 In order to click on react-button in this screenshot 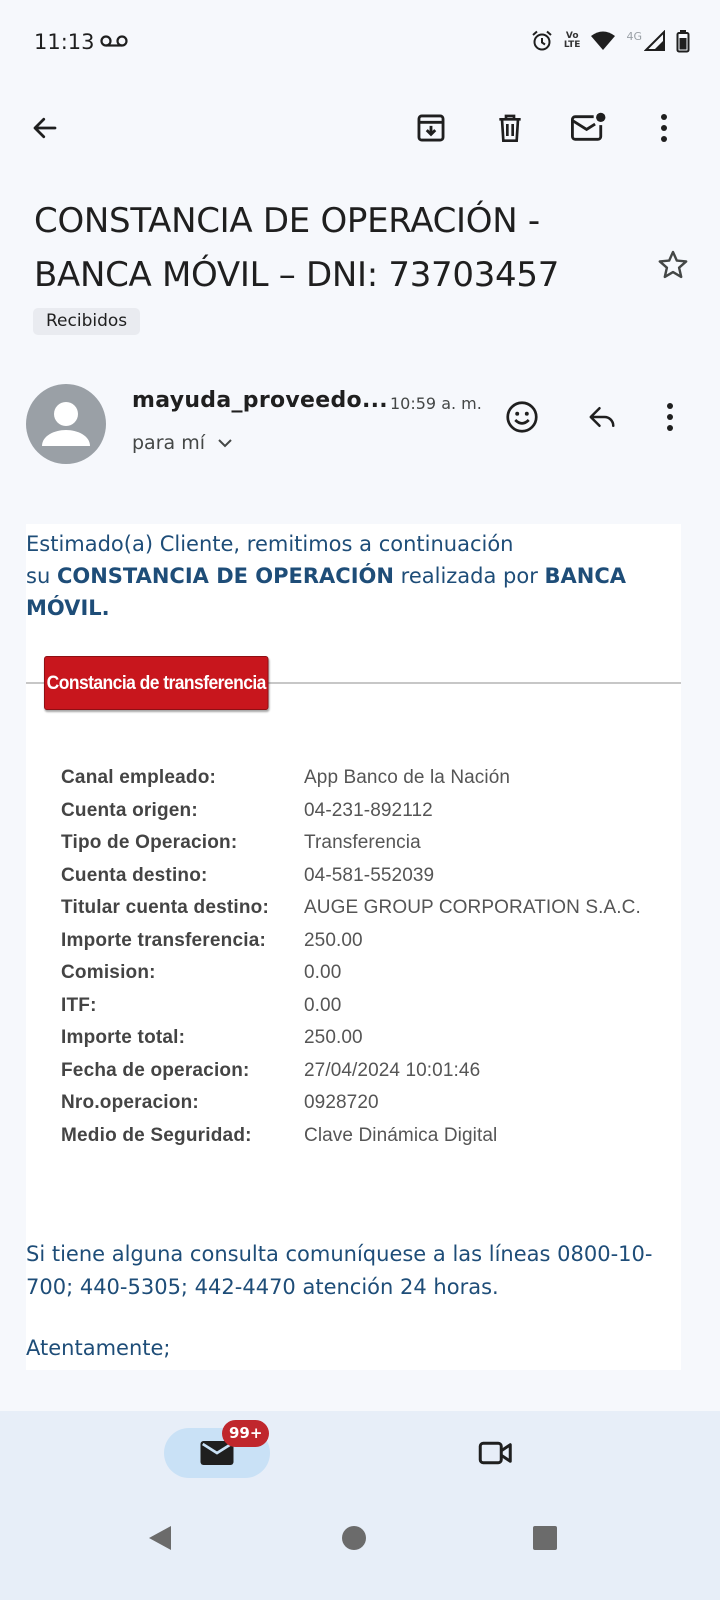, I will do `click(522, 417)`.